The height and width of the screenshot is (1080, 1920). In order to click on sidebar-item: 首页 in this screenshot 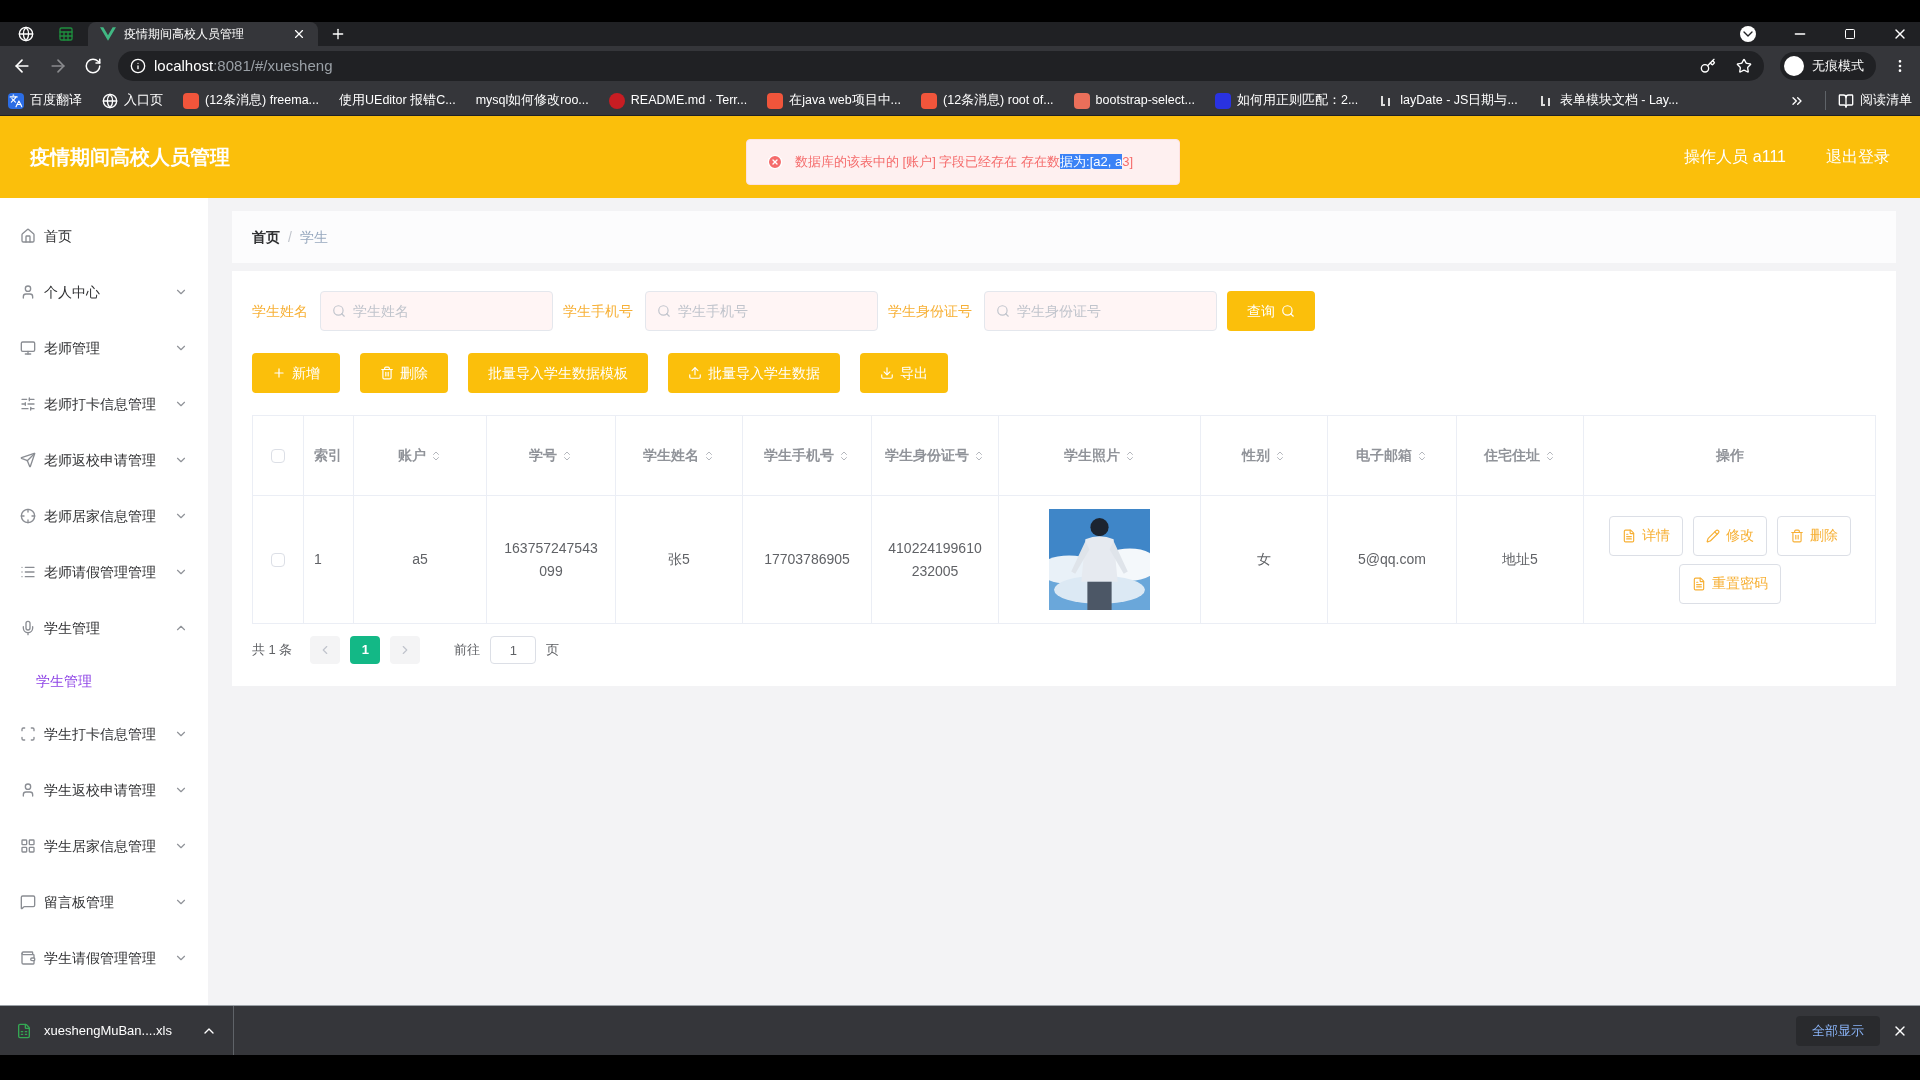, I will do `click(104, 236)`.